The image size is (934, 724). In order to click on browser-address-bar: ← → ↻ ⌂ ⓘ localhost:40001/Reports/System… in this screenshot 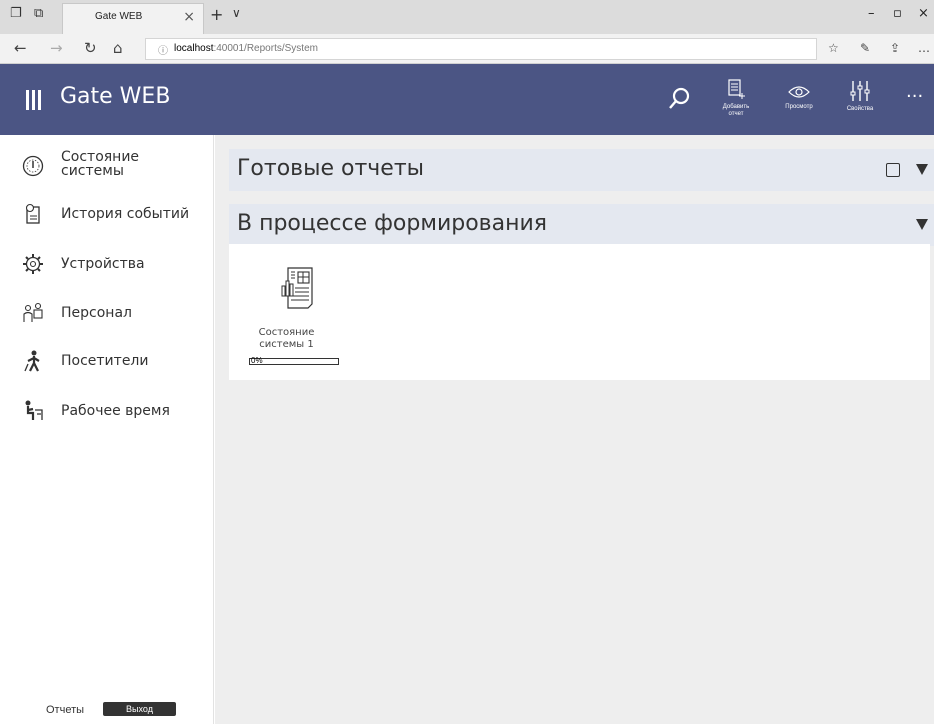, I will do `click(467, 49)`.